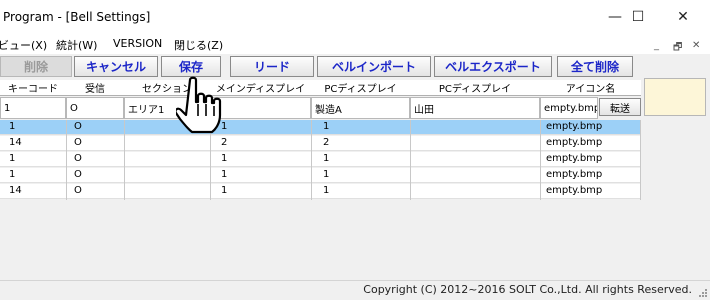 The width and height of the screenshot is (710, 300). Describe the element at coordinates (33, 88) in the screenshot. I see `header-keycode: キーコード` at that location.